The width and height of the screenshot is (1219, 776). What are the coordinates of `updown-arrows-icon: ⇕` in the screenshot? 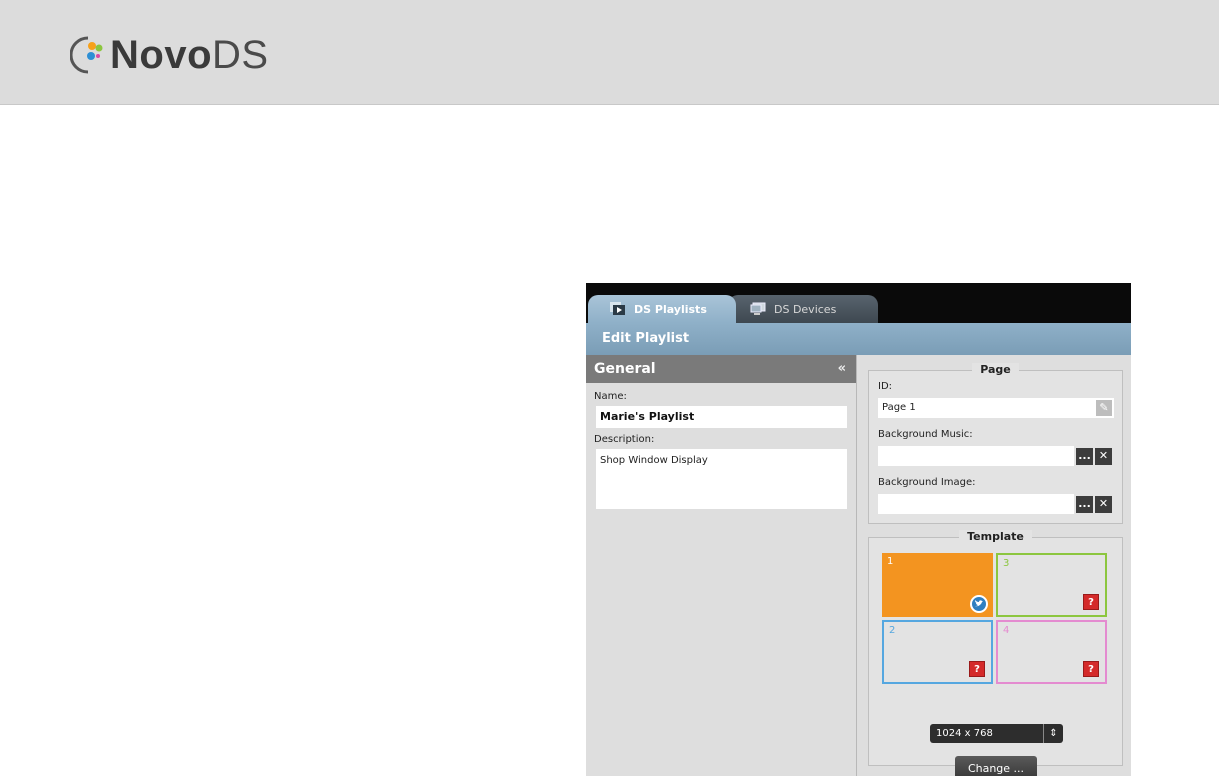 It's located at (1053, 733).